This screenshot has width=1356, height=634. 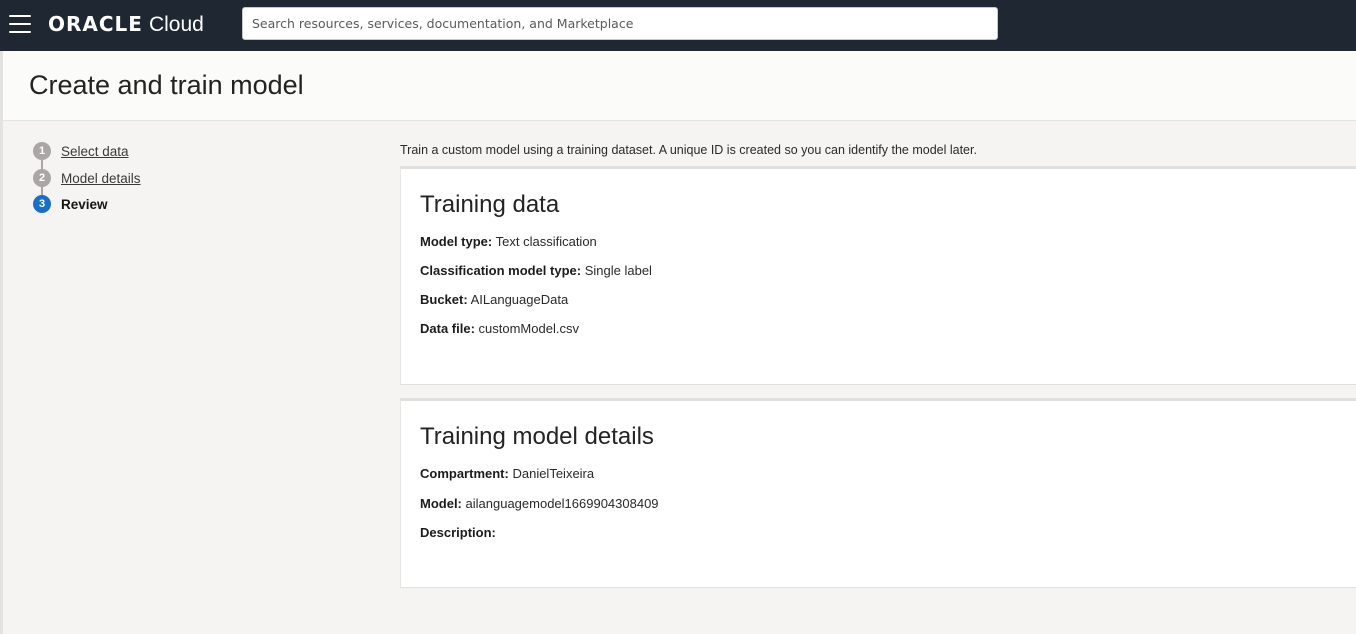 What do you see at coordinates (84, 204) in the screenshot?
I see `step-label: Review` at bounding box center [84, 204].